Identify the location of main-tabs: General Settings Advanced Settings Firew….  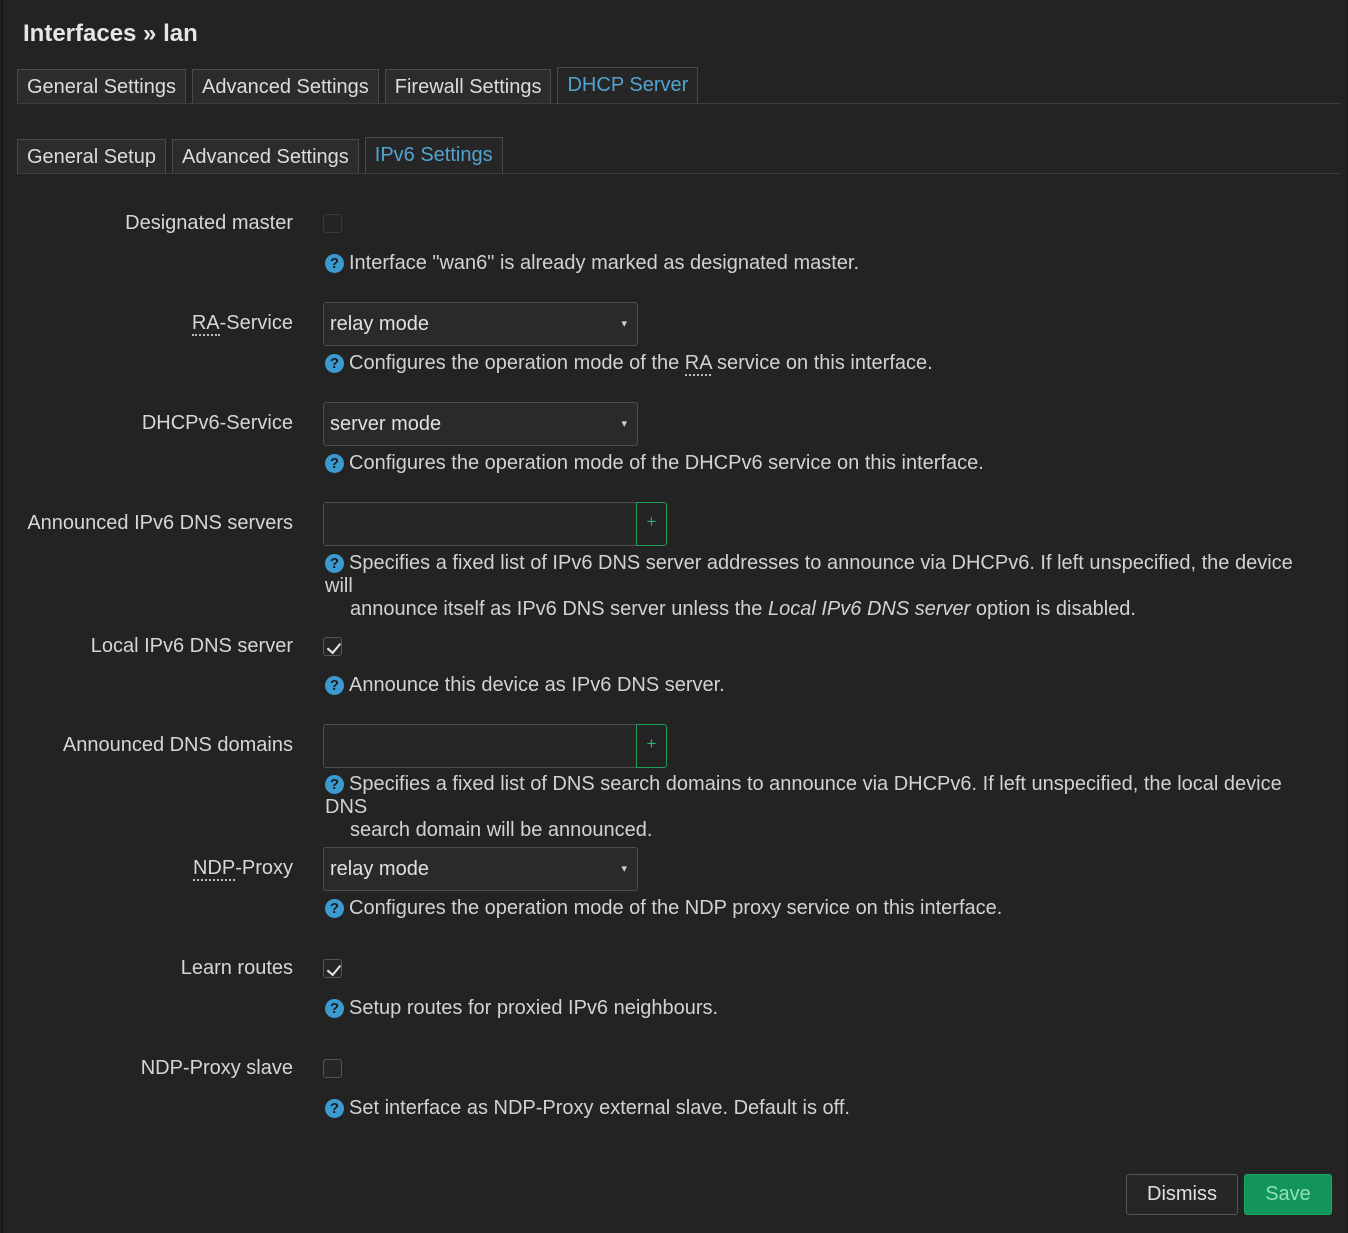
(679, 85).